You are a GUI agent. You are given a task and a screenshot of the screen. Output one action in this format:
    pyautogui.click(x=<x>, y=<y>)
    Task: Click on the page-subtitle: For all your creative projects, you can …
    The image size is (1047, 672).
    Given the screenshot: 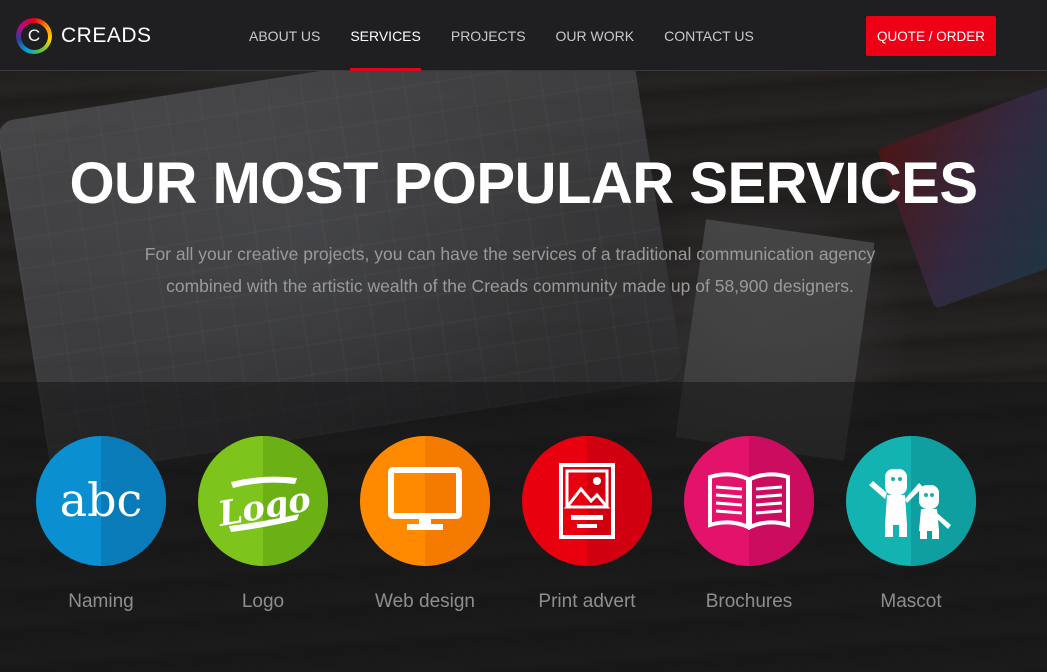 What is the action you would take?
    pyautogui.click(x=510, y=270)
    